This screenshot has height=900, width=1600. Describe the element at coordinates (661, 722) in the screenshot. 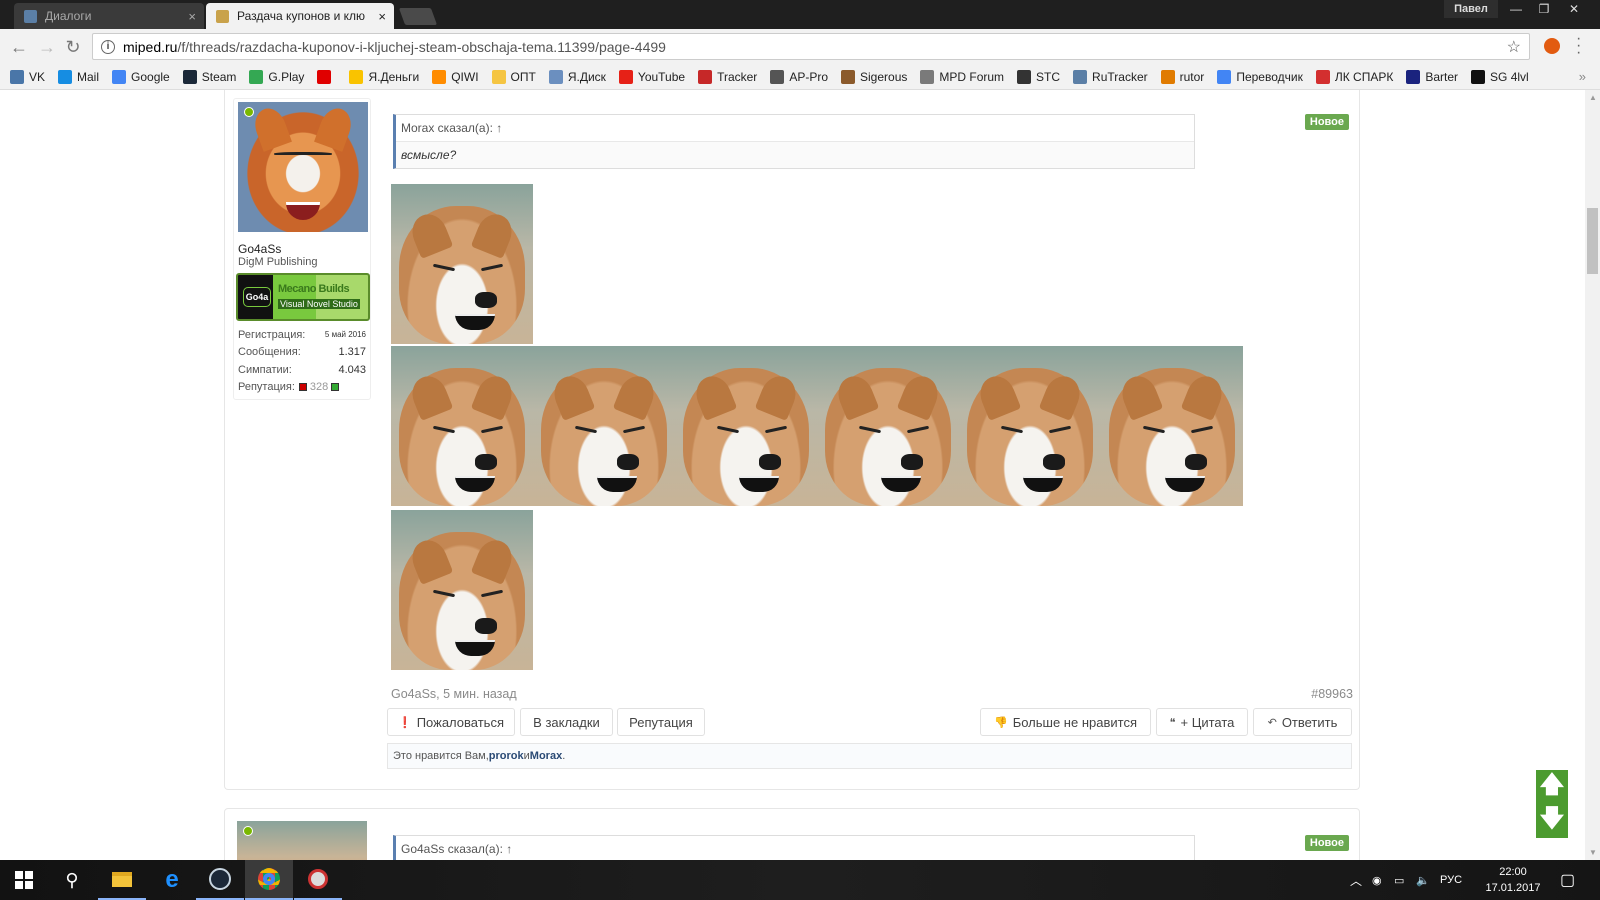

I see `reputation-button: Репутация` at that location.